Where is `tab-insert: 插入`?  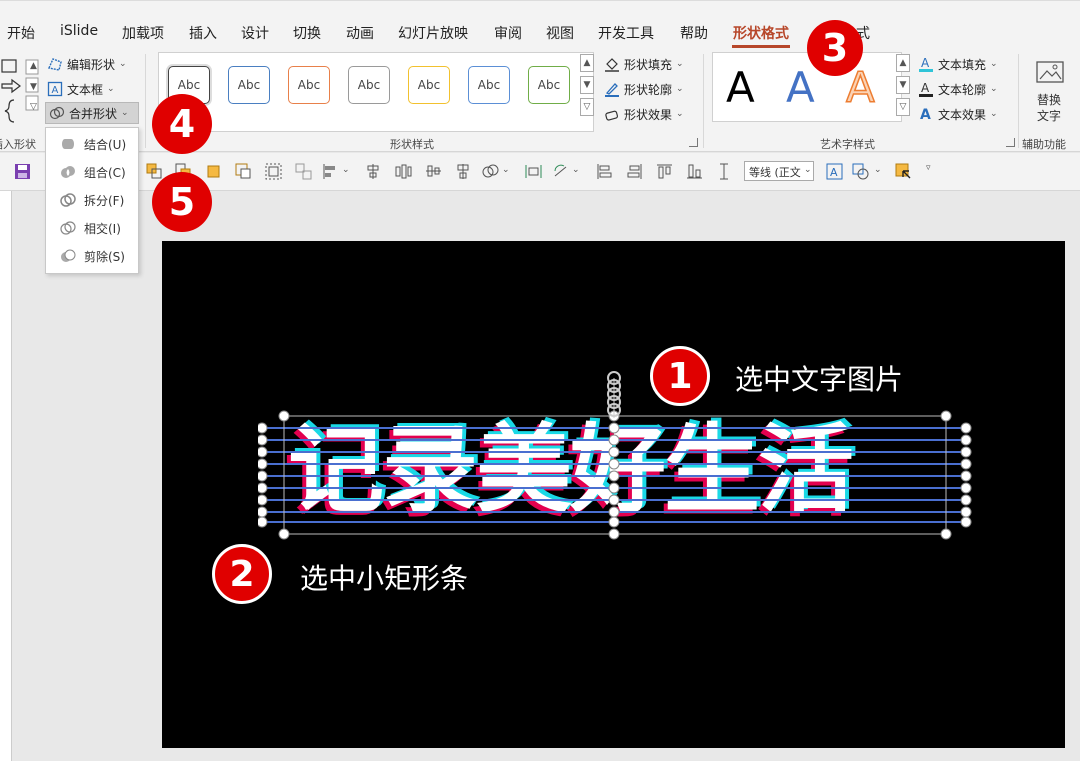 tab-insert: 插入 is located at coordinates (203, 33).